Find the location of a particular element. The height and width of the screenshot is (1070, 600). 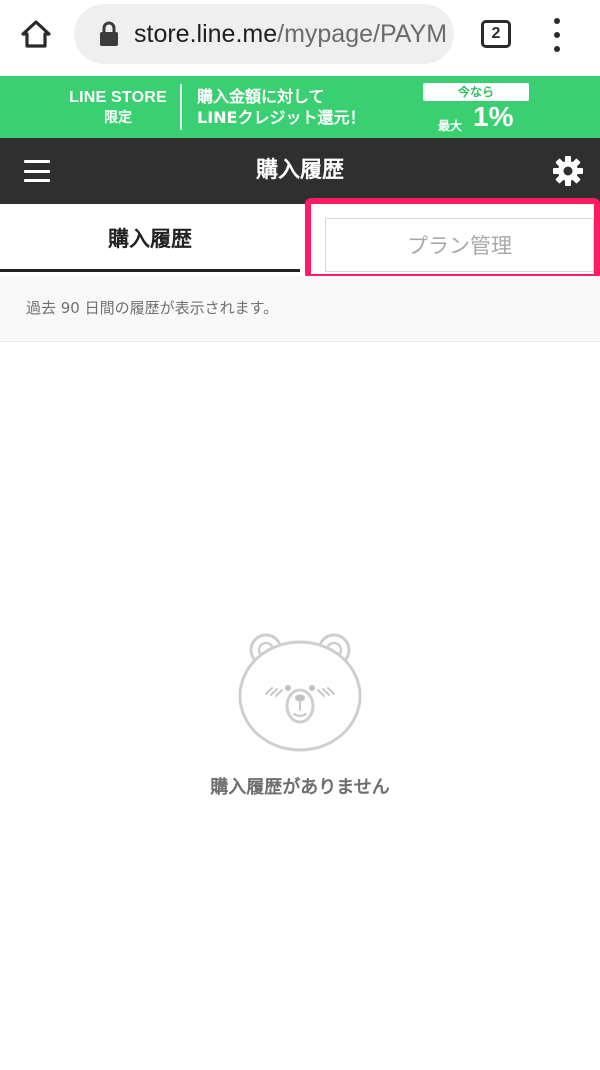

page-title: 購入履歴 is located at coordinates (299, 170).